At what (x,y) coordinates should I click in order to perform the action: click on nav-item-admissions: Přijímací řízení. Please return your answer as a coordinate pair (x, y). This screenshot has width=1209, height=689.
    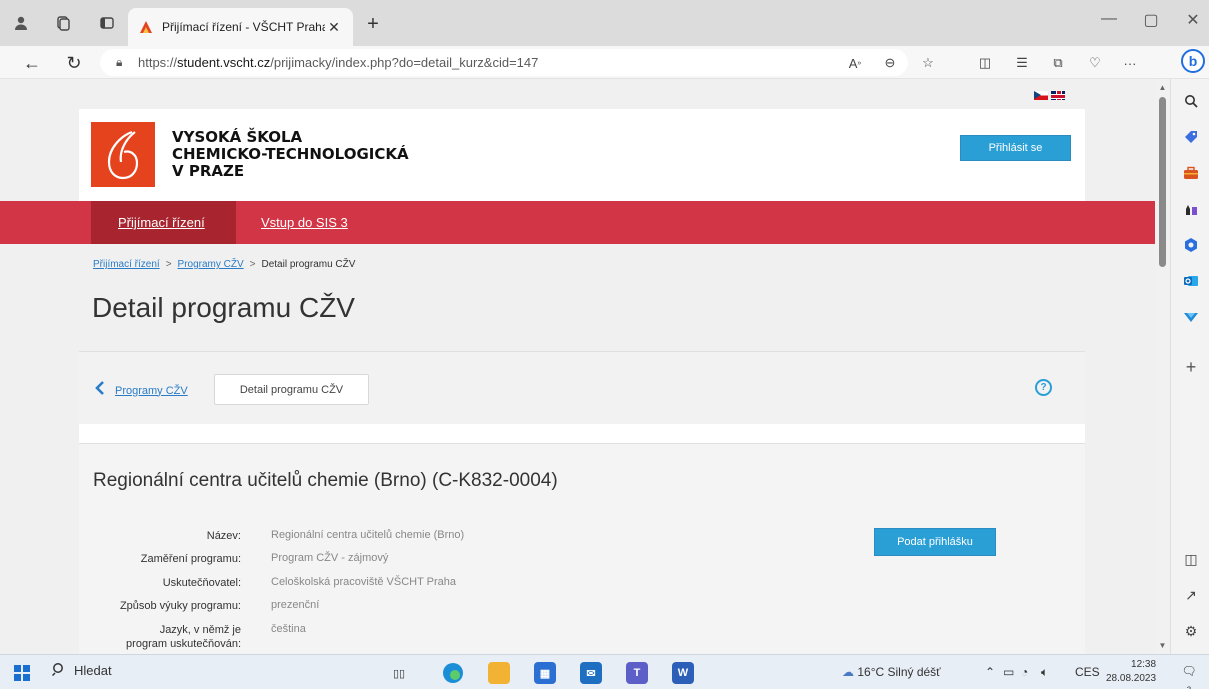
    Looking at the image, I should click on (163, 222).